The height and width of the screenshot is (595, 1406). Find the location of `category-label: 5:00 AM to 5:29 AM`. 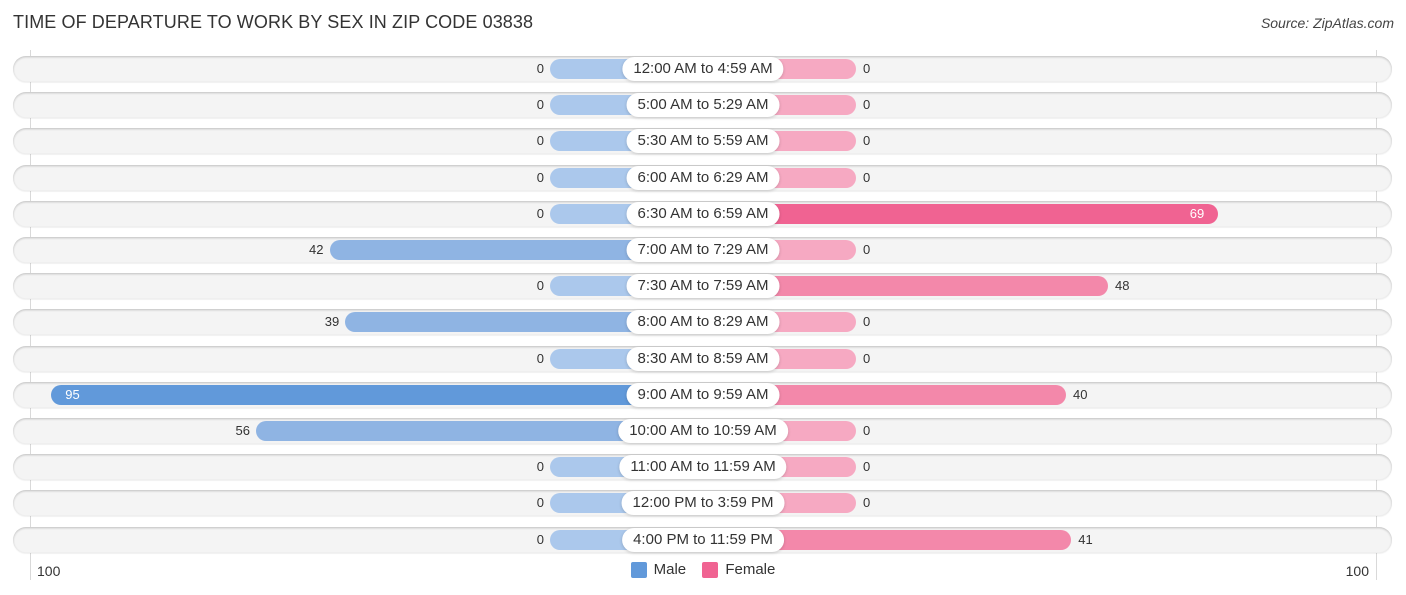

category-label: 5:00 AM to 5:29 AM is located at coordinates (703, 105).